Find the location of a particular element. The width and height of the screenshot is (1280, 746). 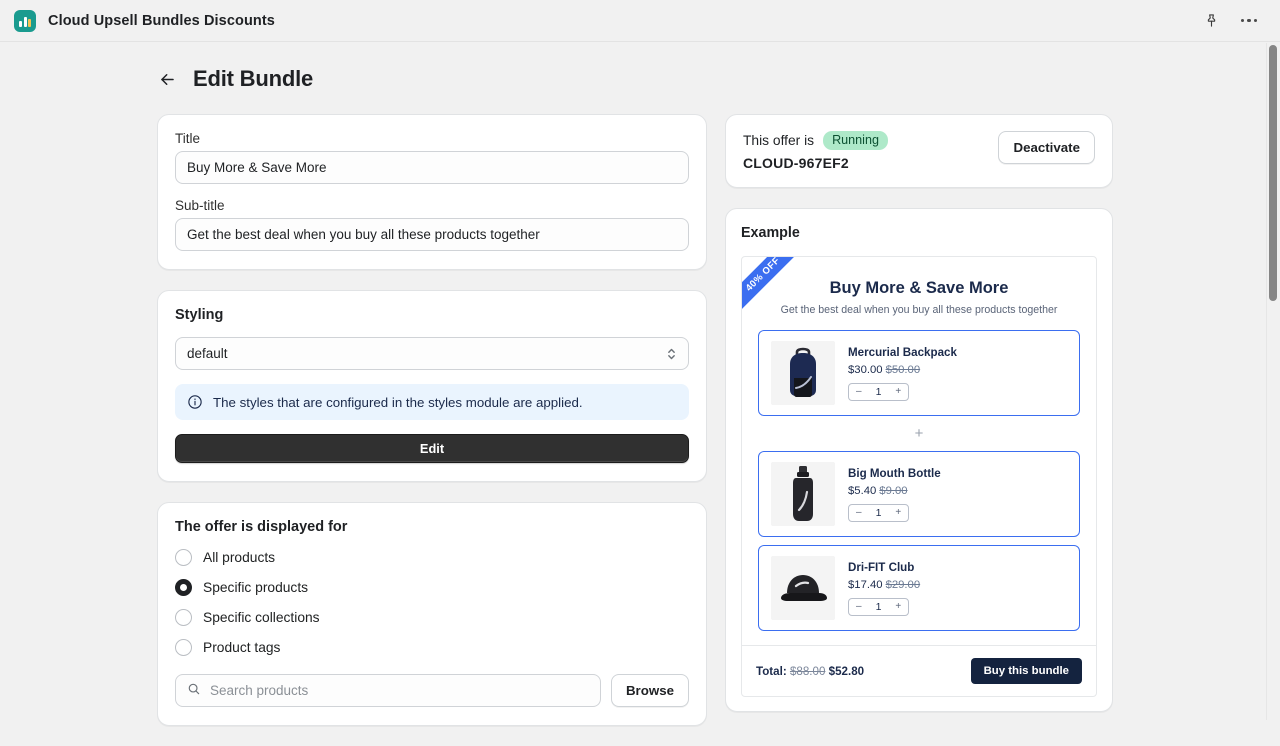

topbar-actions is located at coordinates (1233, 21).